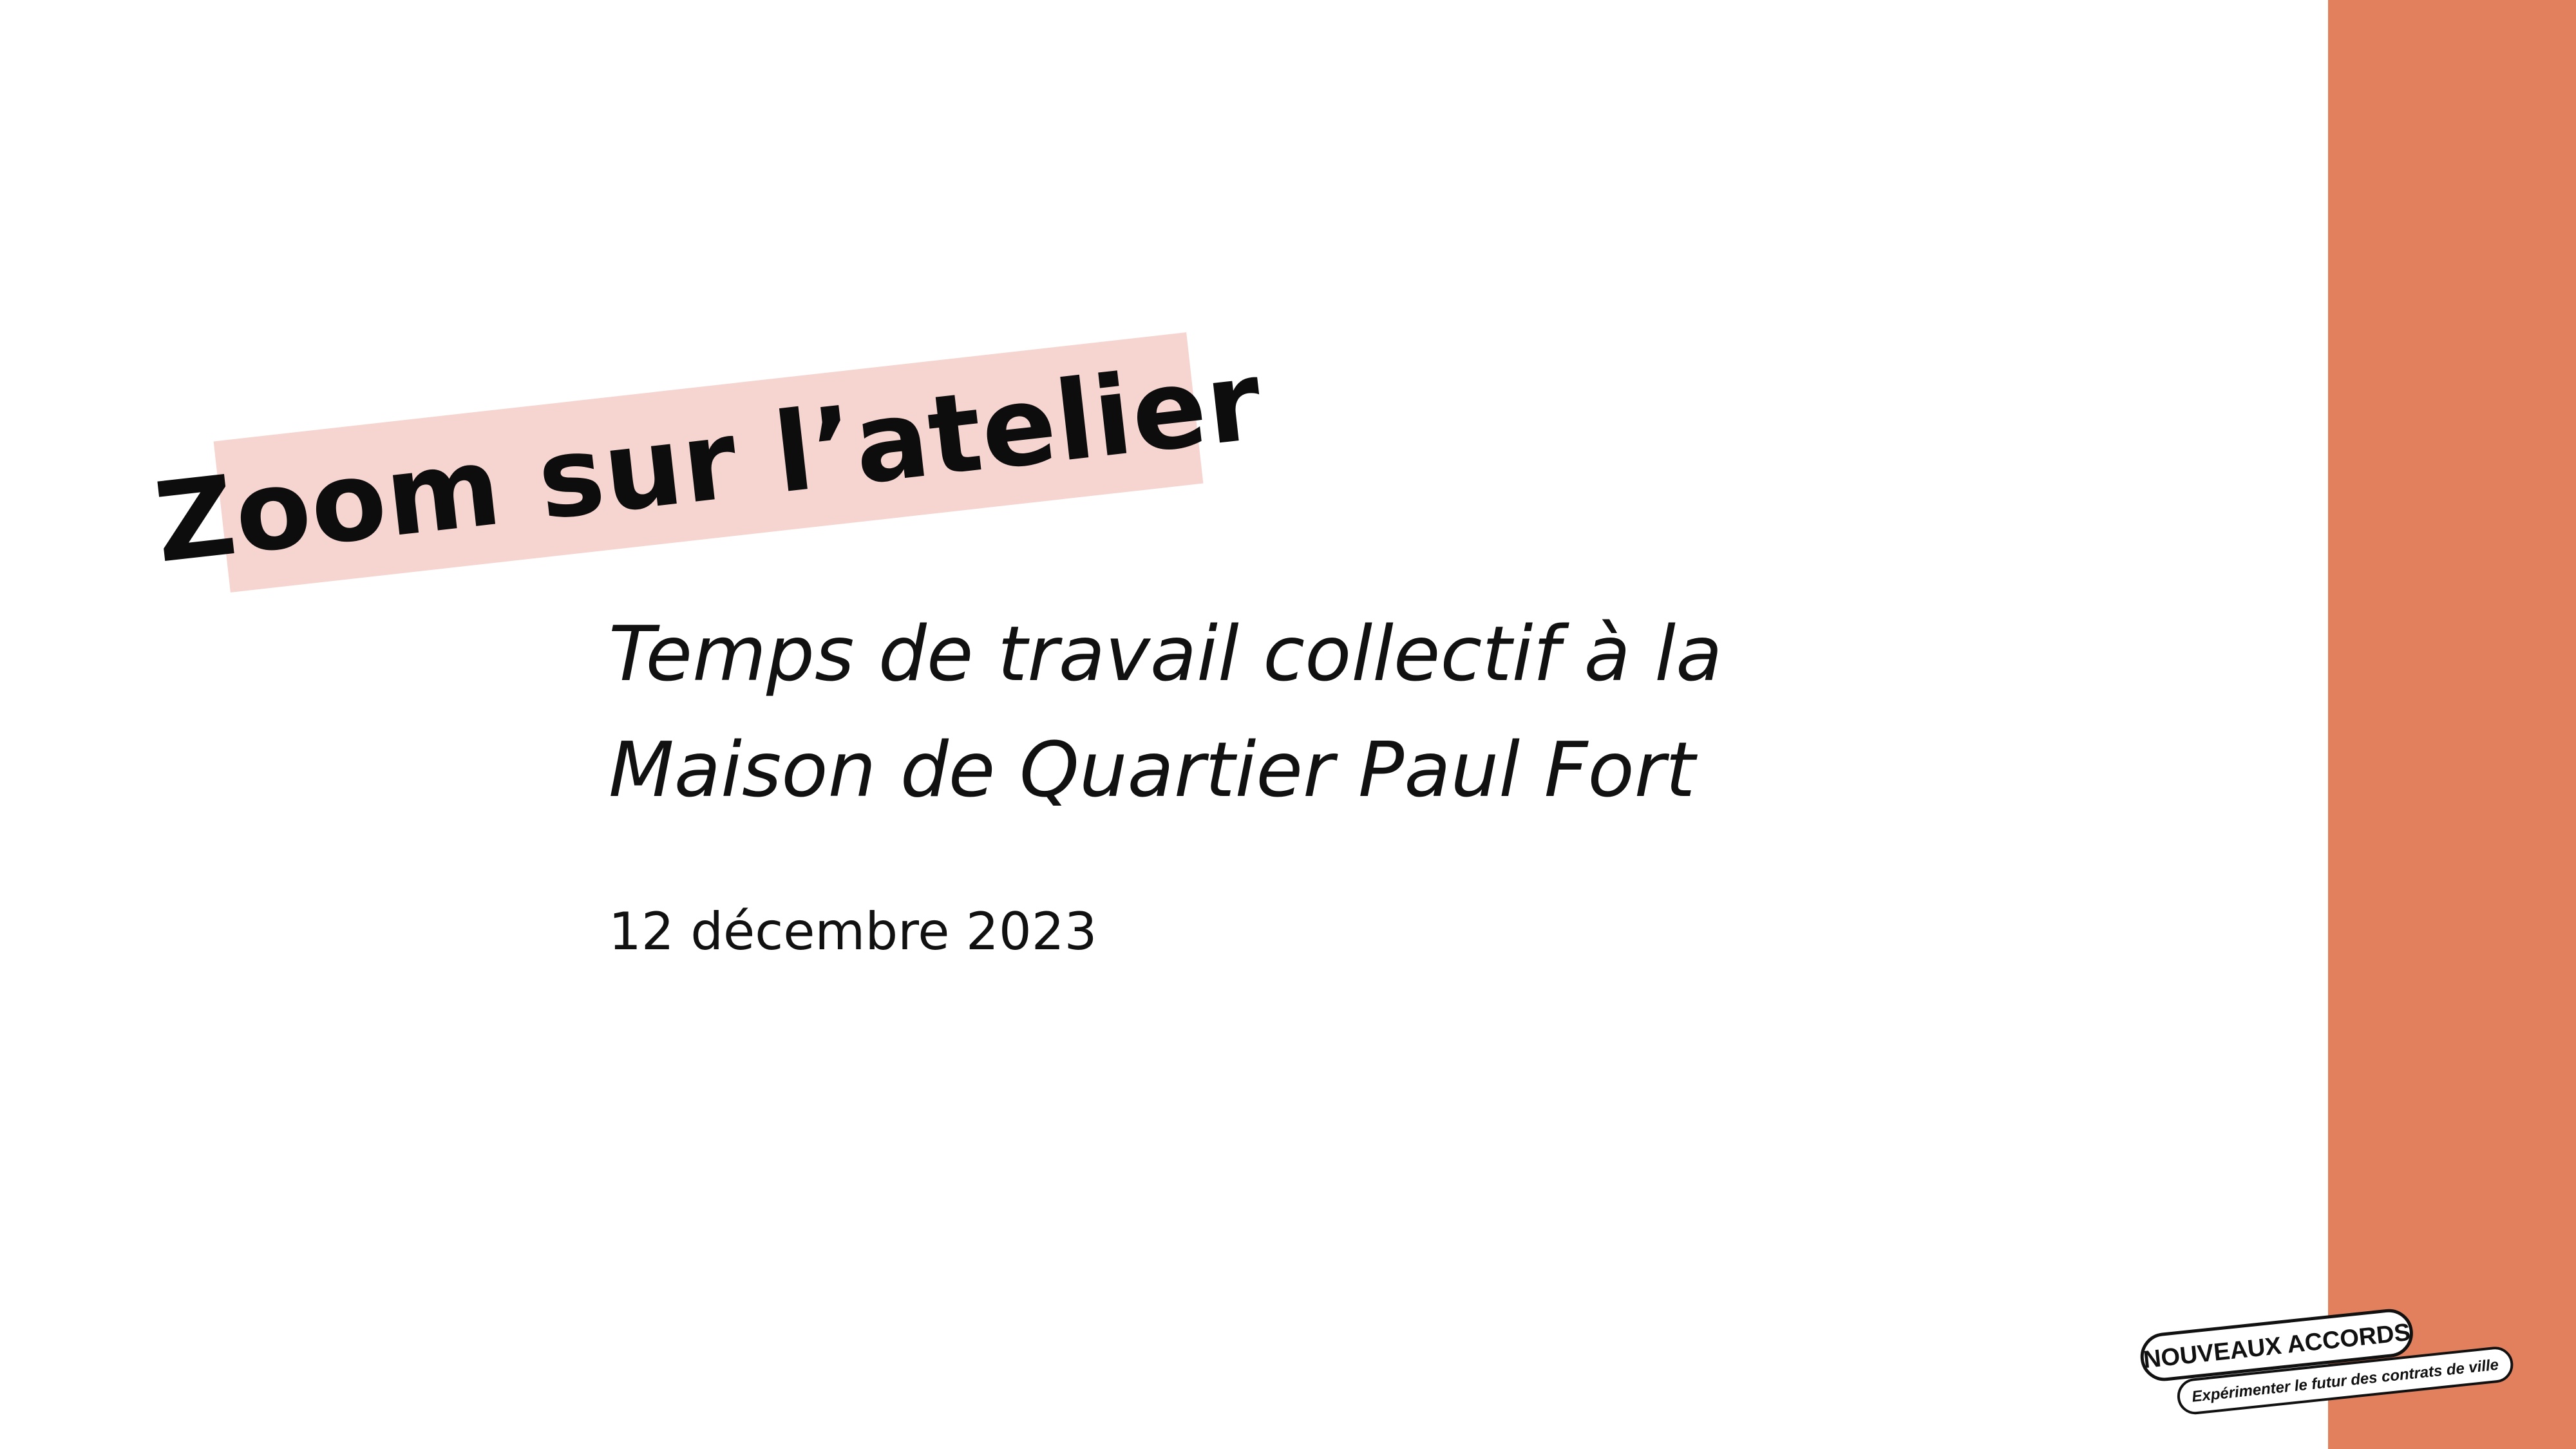 This screenshot has height=1449, width=2576. What do you see at coordinates (1166, 653) in the screenshot?
I see `subtitle-line-1: Temps de travail collectif à la` at bounding box center [1166, 653].